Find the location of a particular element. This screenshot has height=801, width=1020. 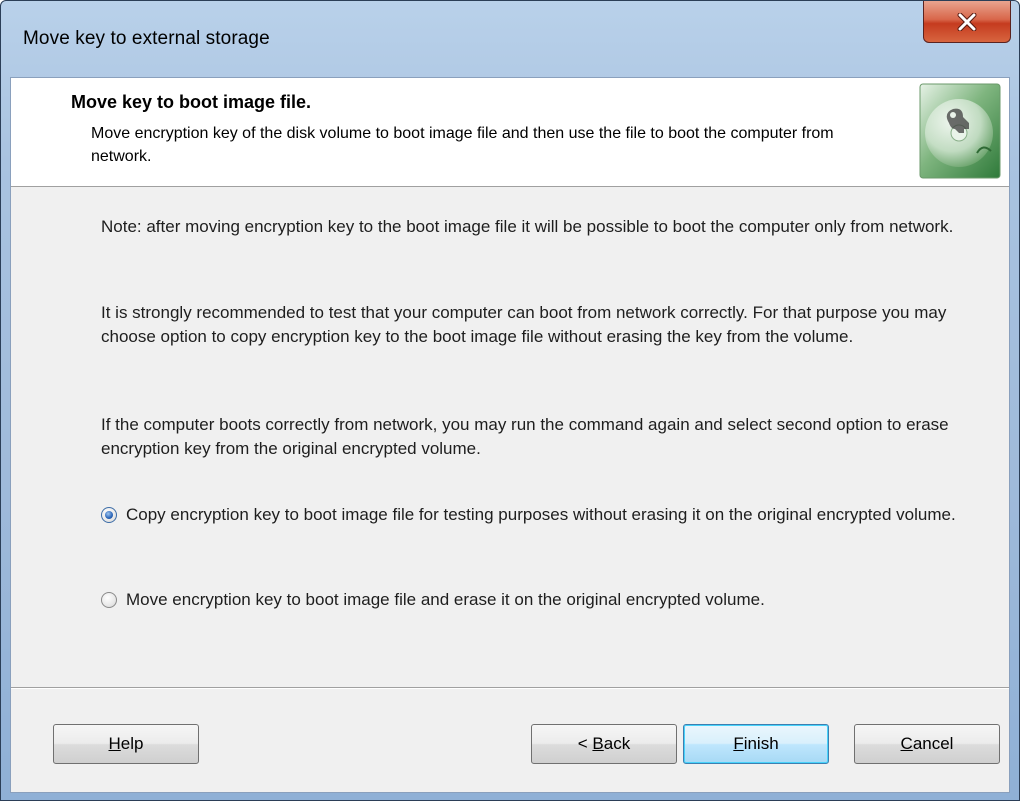

header-title: Move key to boot image file. is located at coordinates (191, 102).